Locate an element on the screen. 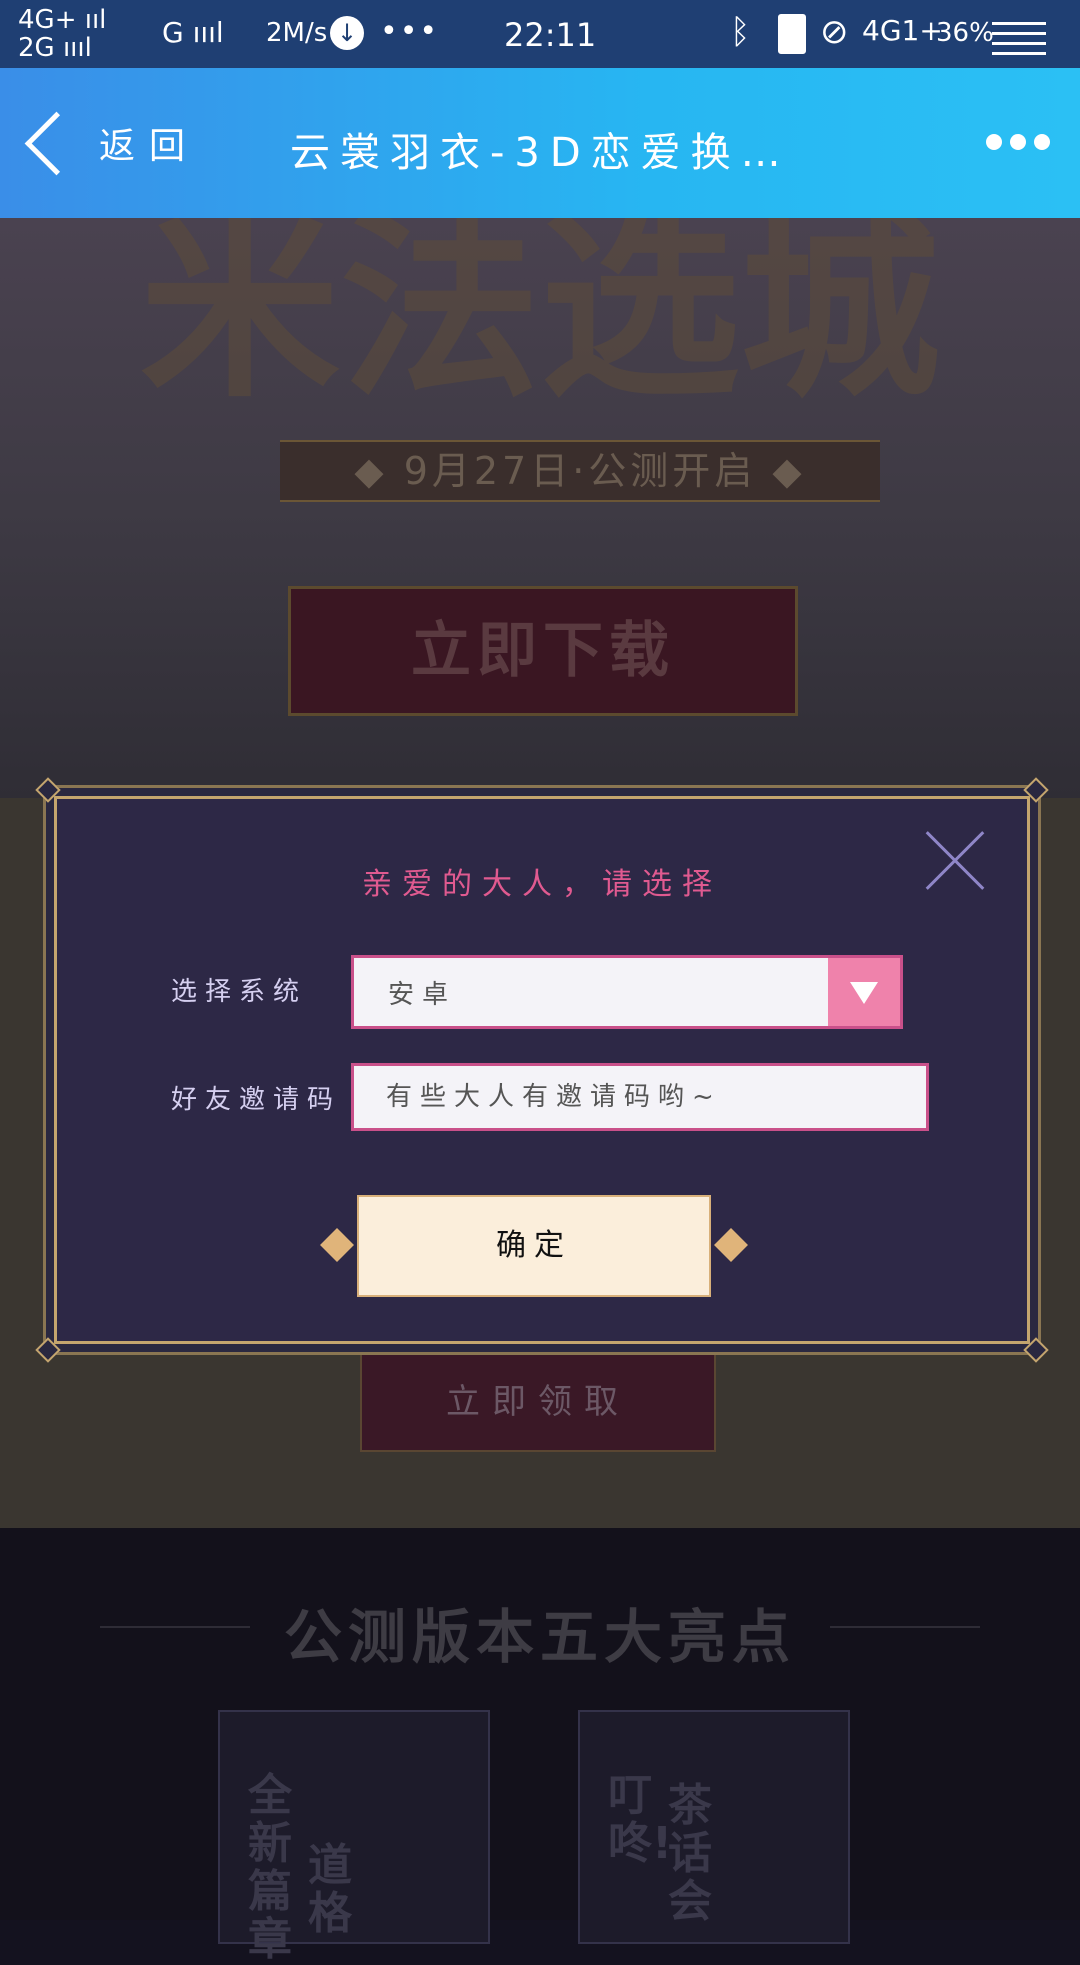 The height and width of the screenshot is (1965, 1080). system-selected-value: 安卓 is located at coordinates (422, 995).